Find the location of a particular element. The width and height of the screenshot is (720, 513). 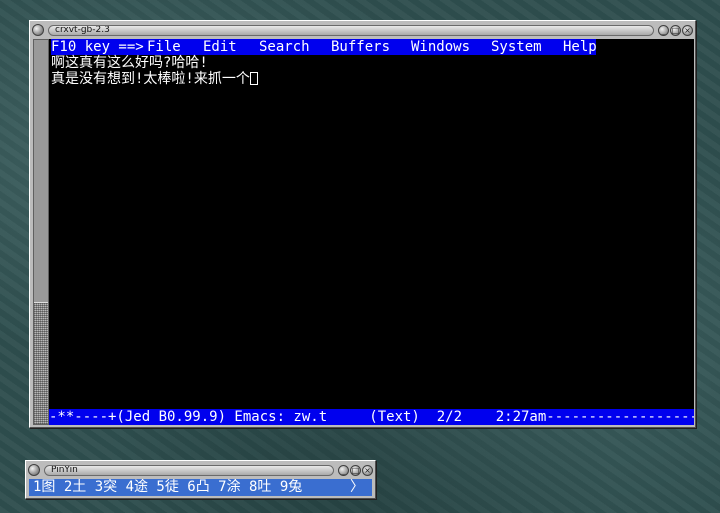

menu-search: Search is located at coordinates (284, 47).